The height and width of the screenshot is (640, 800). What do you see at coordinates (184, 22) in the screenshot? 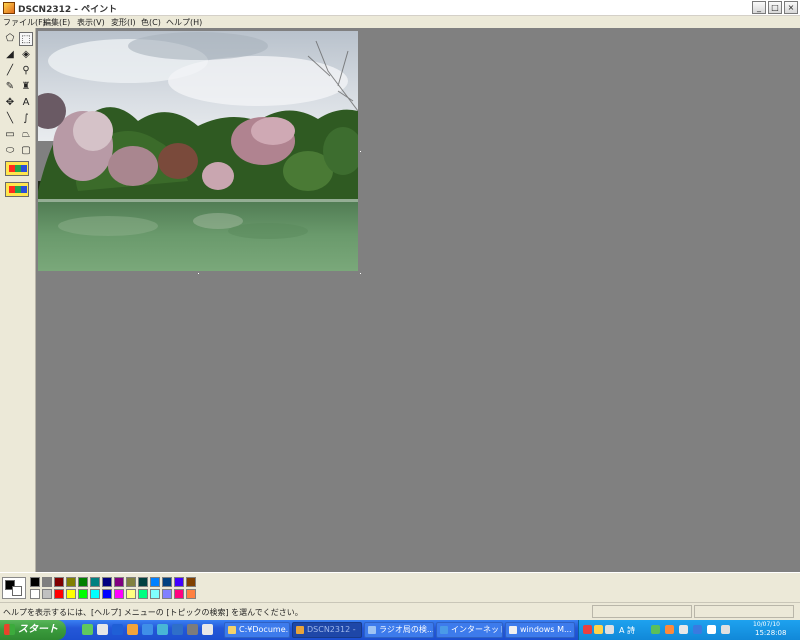
I see `menu-help: ヘルプ(H)` at bounding box center [184, 22].